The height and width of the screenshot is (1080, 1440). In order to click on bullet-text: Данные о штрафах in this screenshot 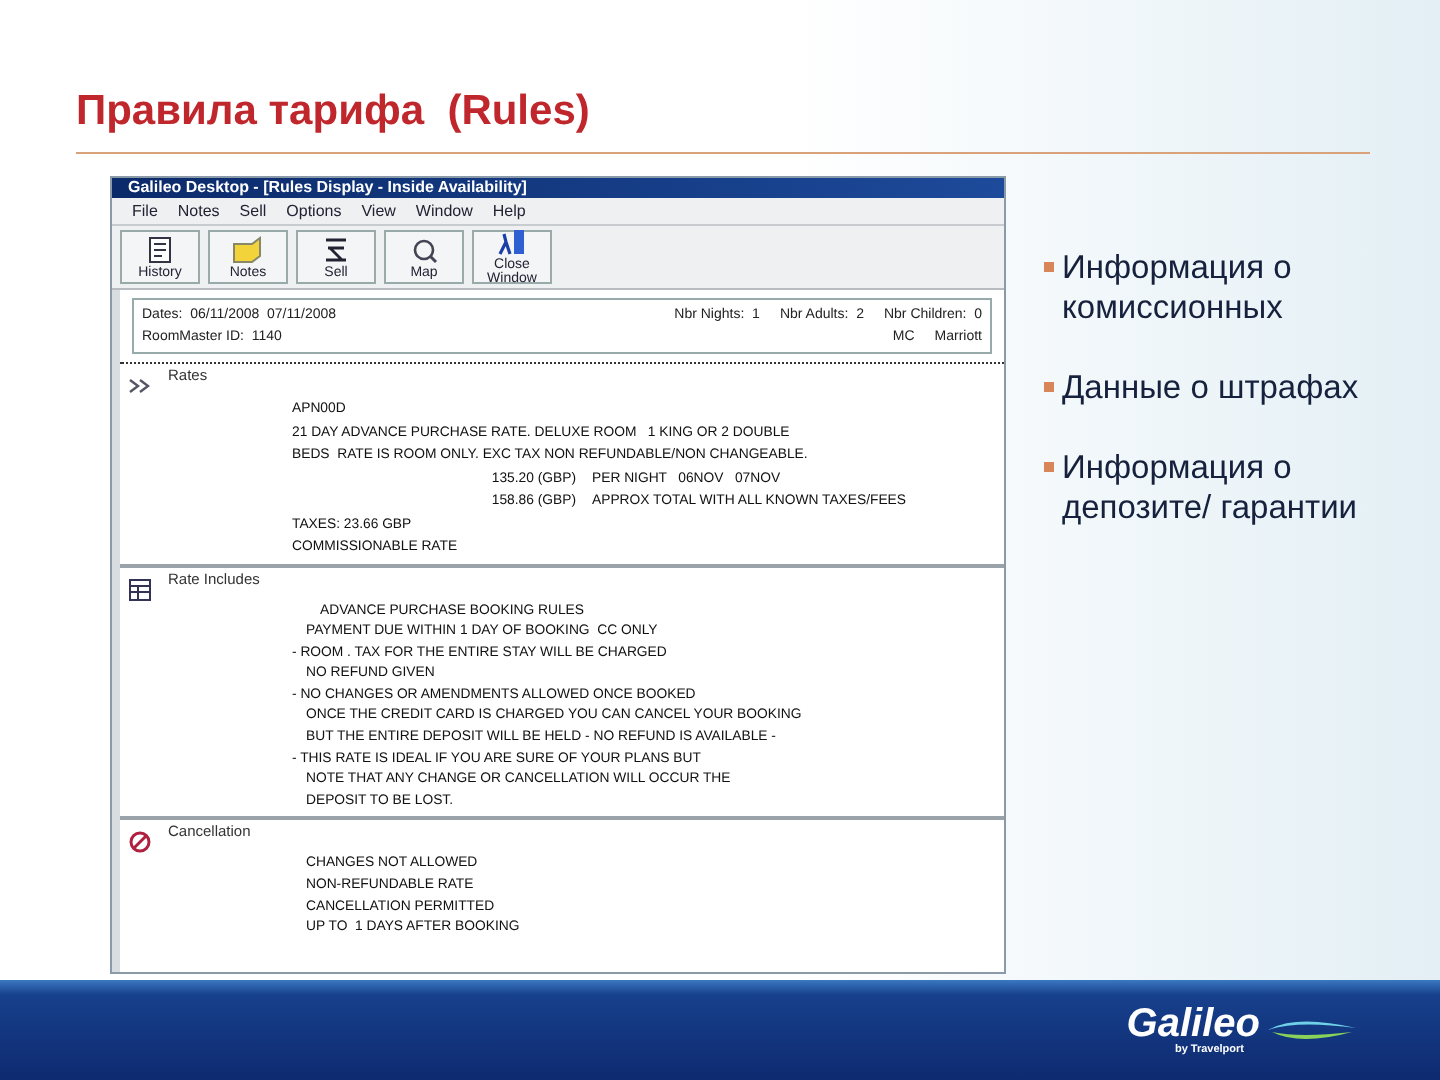, I will do `click(1210, 388)`.